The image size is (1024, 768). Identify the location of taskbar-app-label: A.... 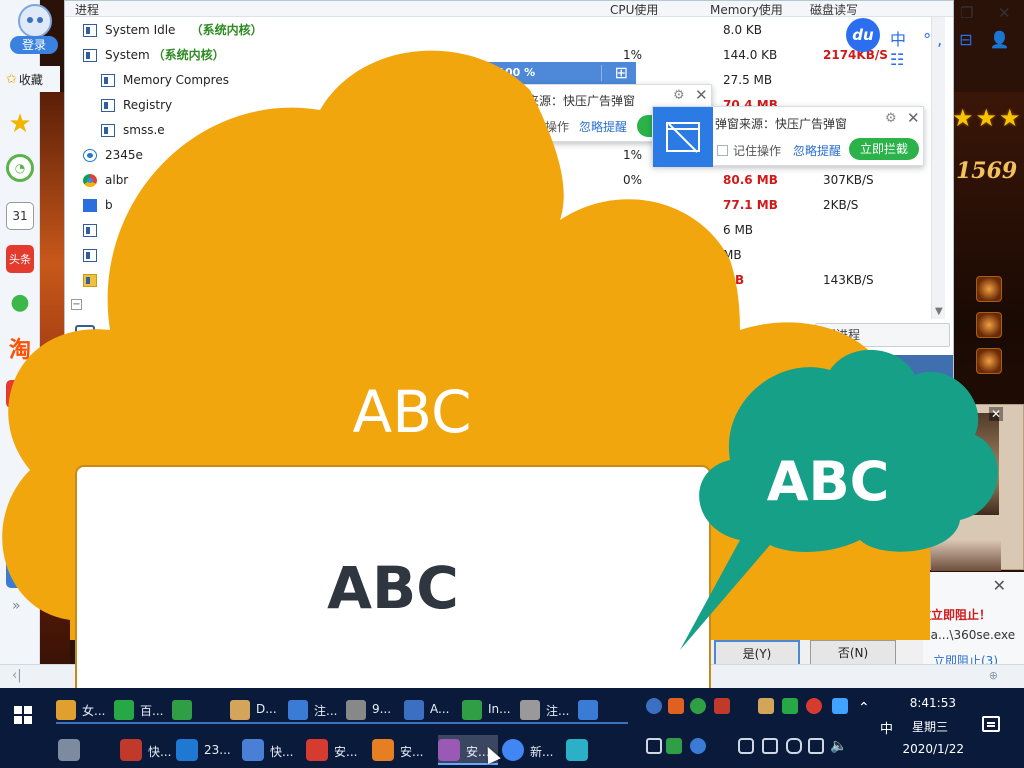
(440, 709).